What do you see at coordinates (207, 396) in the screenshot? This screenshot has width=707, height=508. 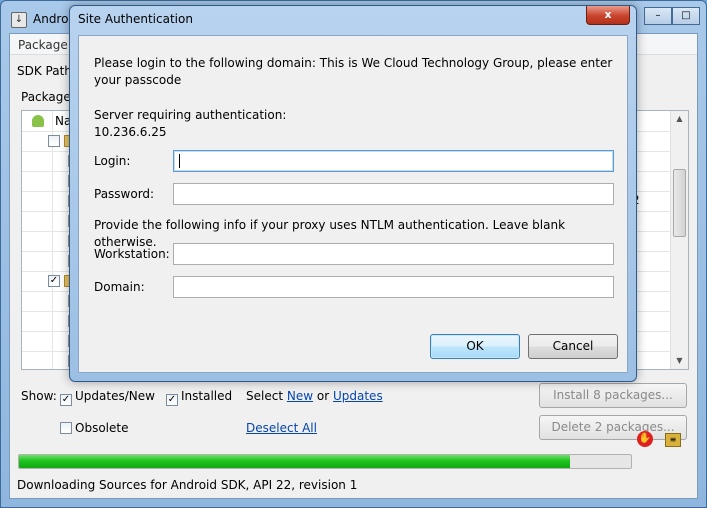 I see `installed-label: Installed` at bounding box center [207, 396].